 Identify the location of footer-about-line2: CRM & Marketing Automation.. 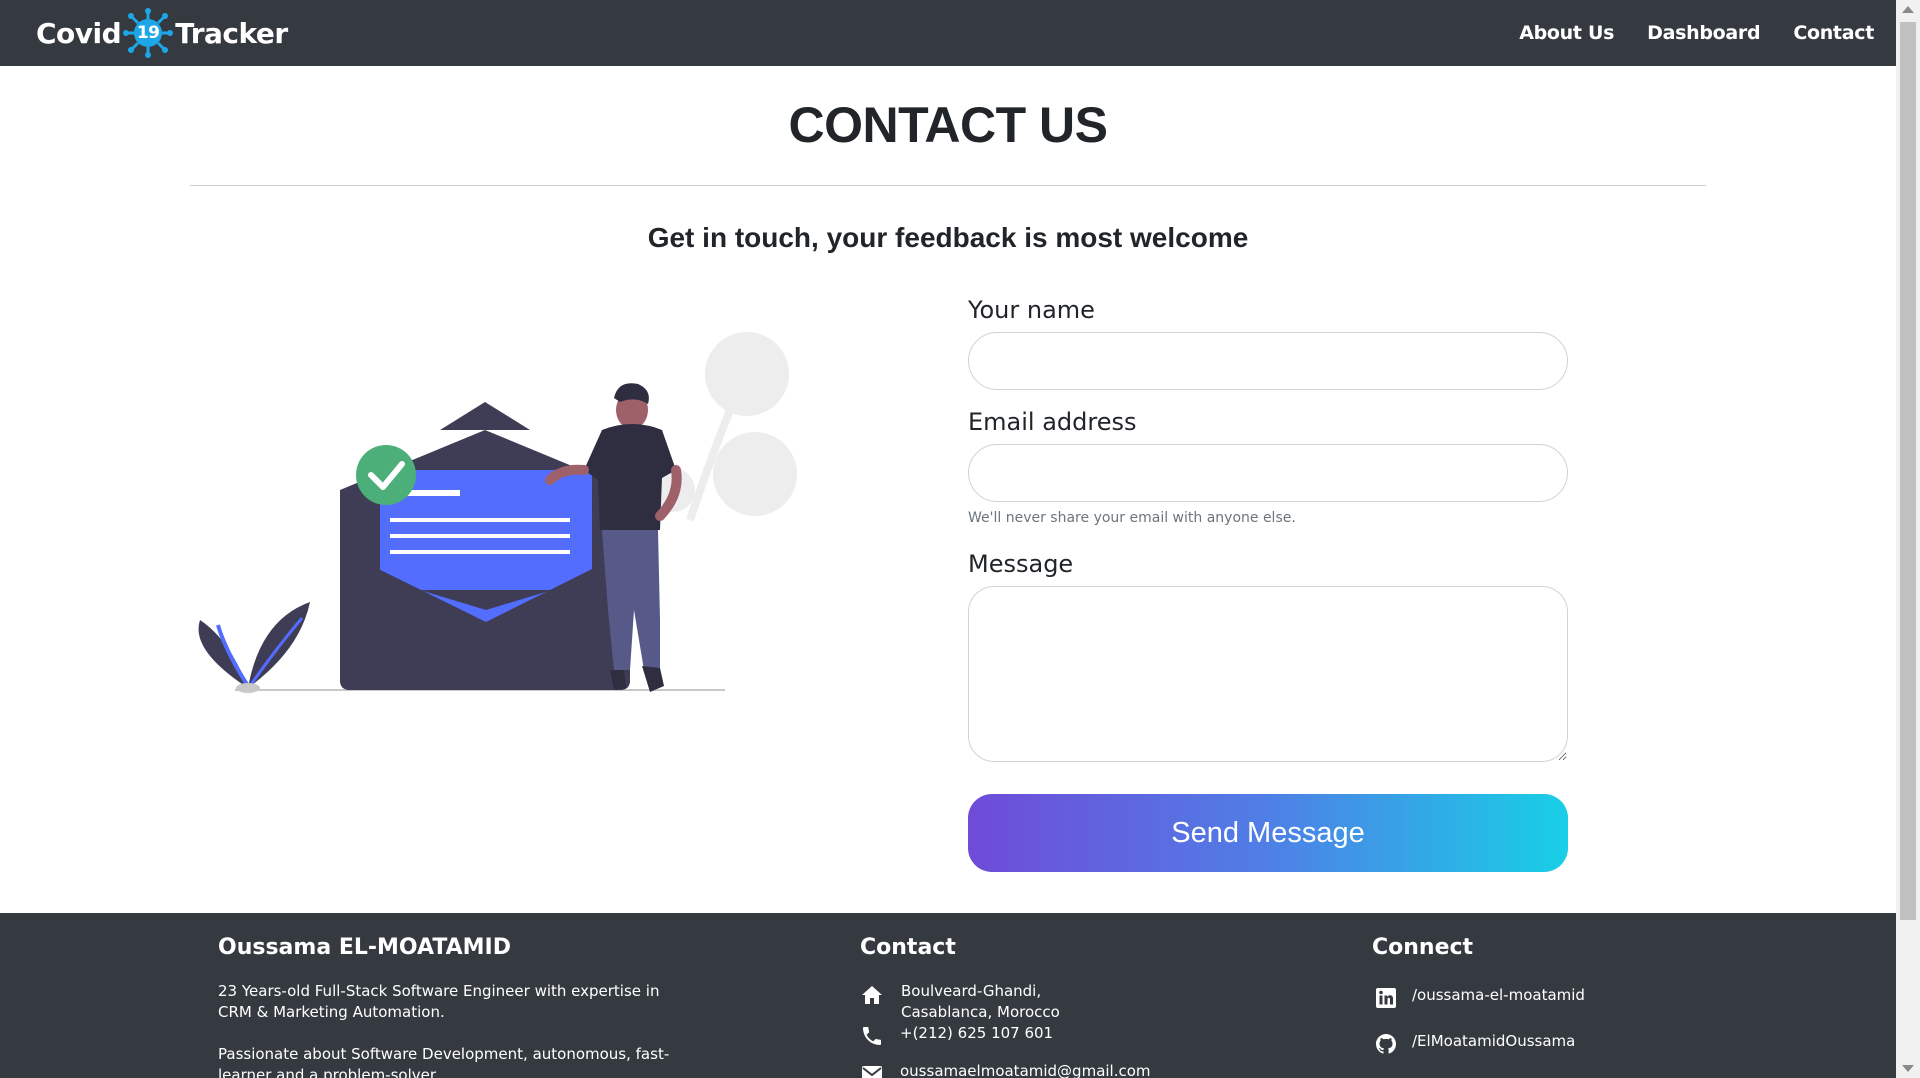
(331, 1012).